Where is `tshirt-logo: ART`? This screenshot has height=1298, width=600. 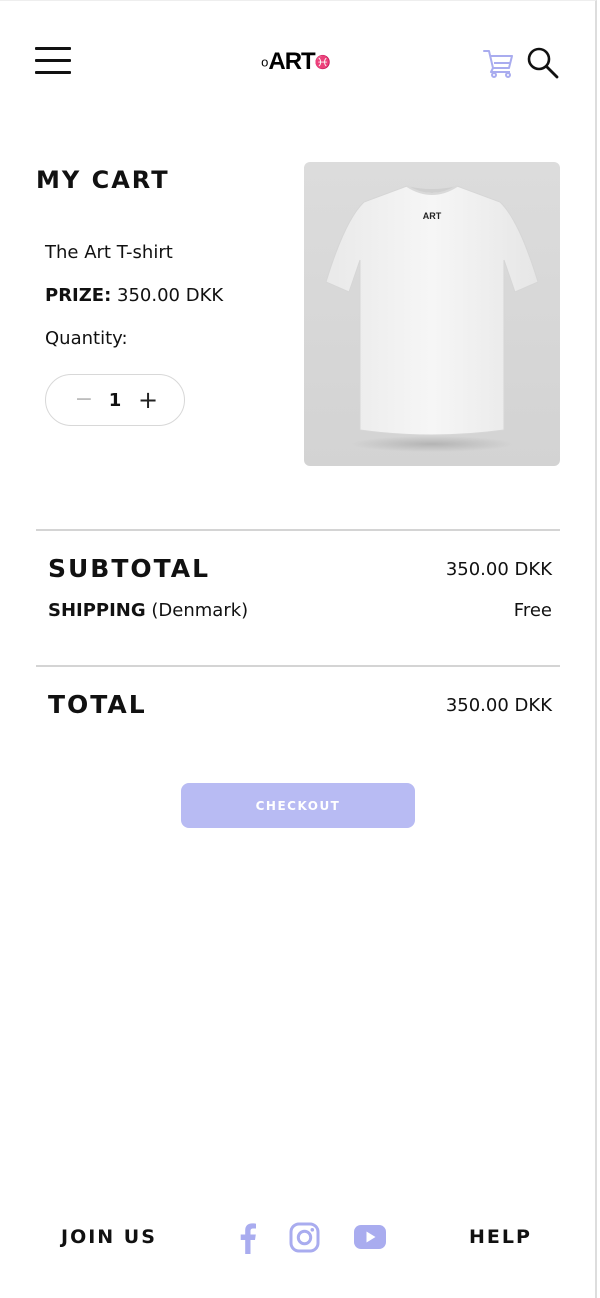 tshirt-logo: ART is located at coordinates (432, 216).